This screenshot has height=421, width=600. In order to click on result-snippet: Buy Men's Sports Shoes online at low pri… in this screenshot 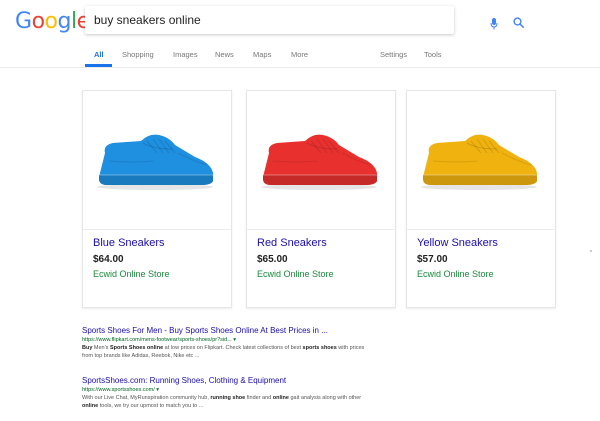, I will do `click(223, 352)`.